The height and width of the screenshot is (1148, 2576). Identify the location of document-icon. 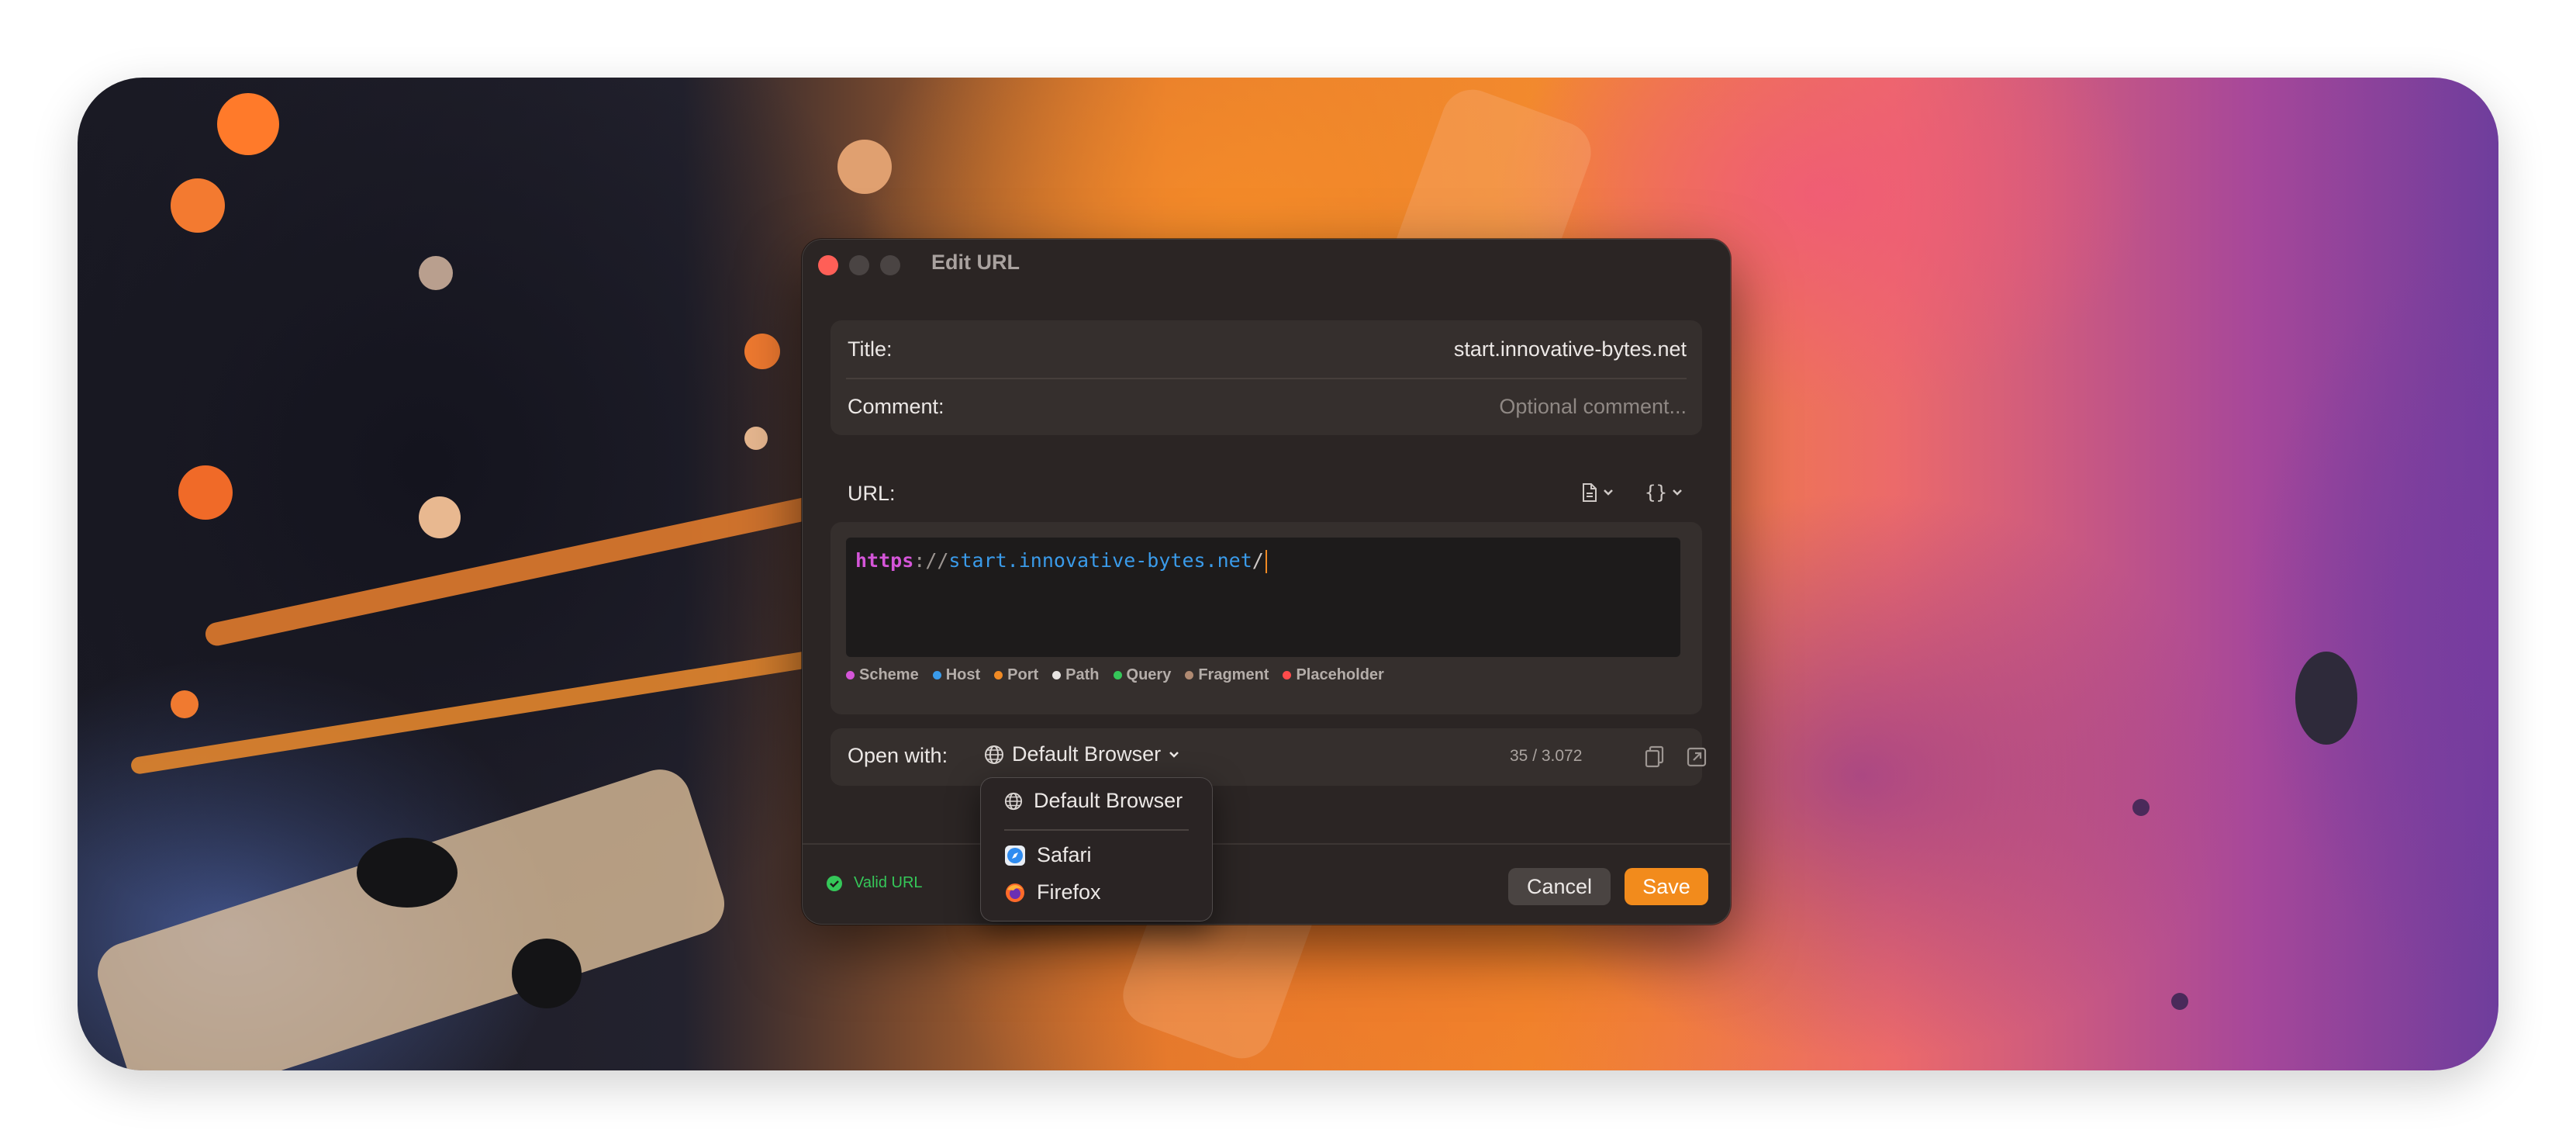
(1590, 493).